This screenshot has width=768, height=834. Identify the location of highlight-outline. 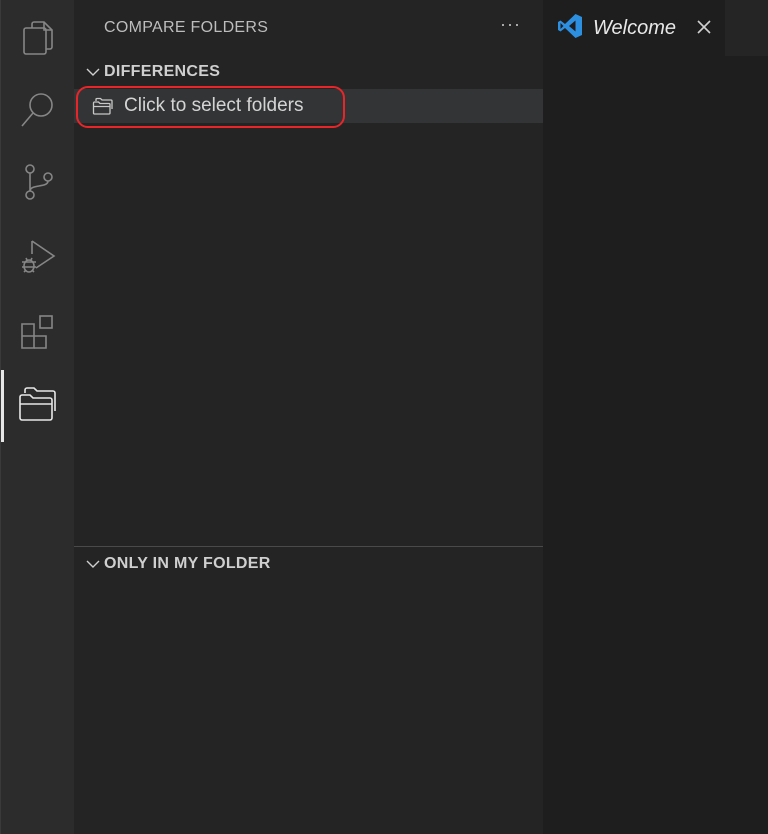
(210, 107).